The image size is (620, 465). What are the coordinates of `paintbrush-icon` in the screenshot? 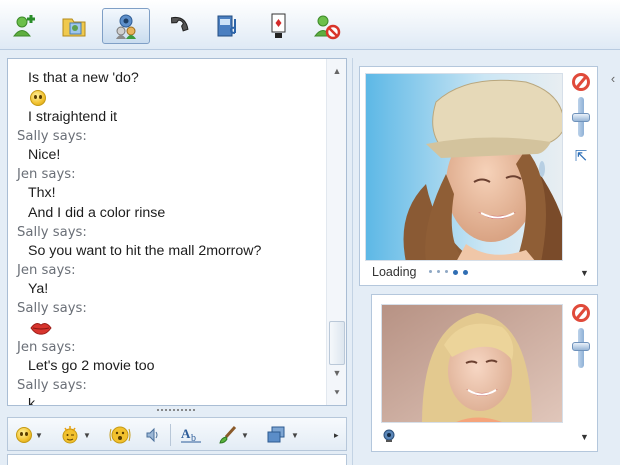 It's located at (228, 434).